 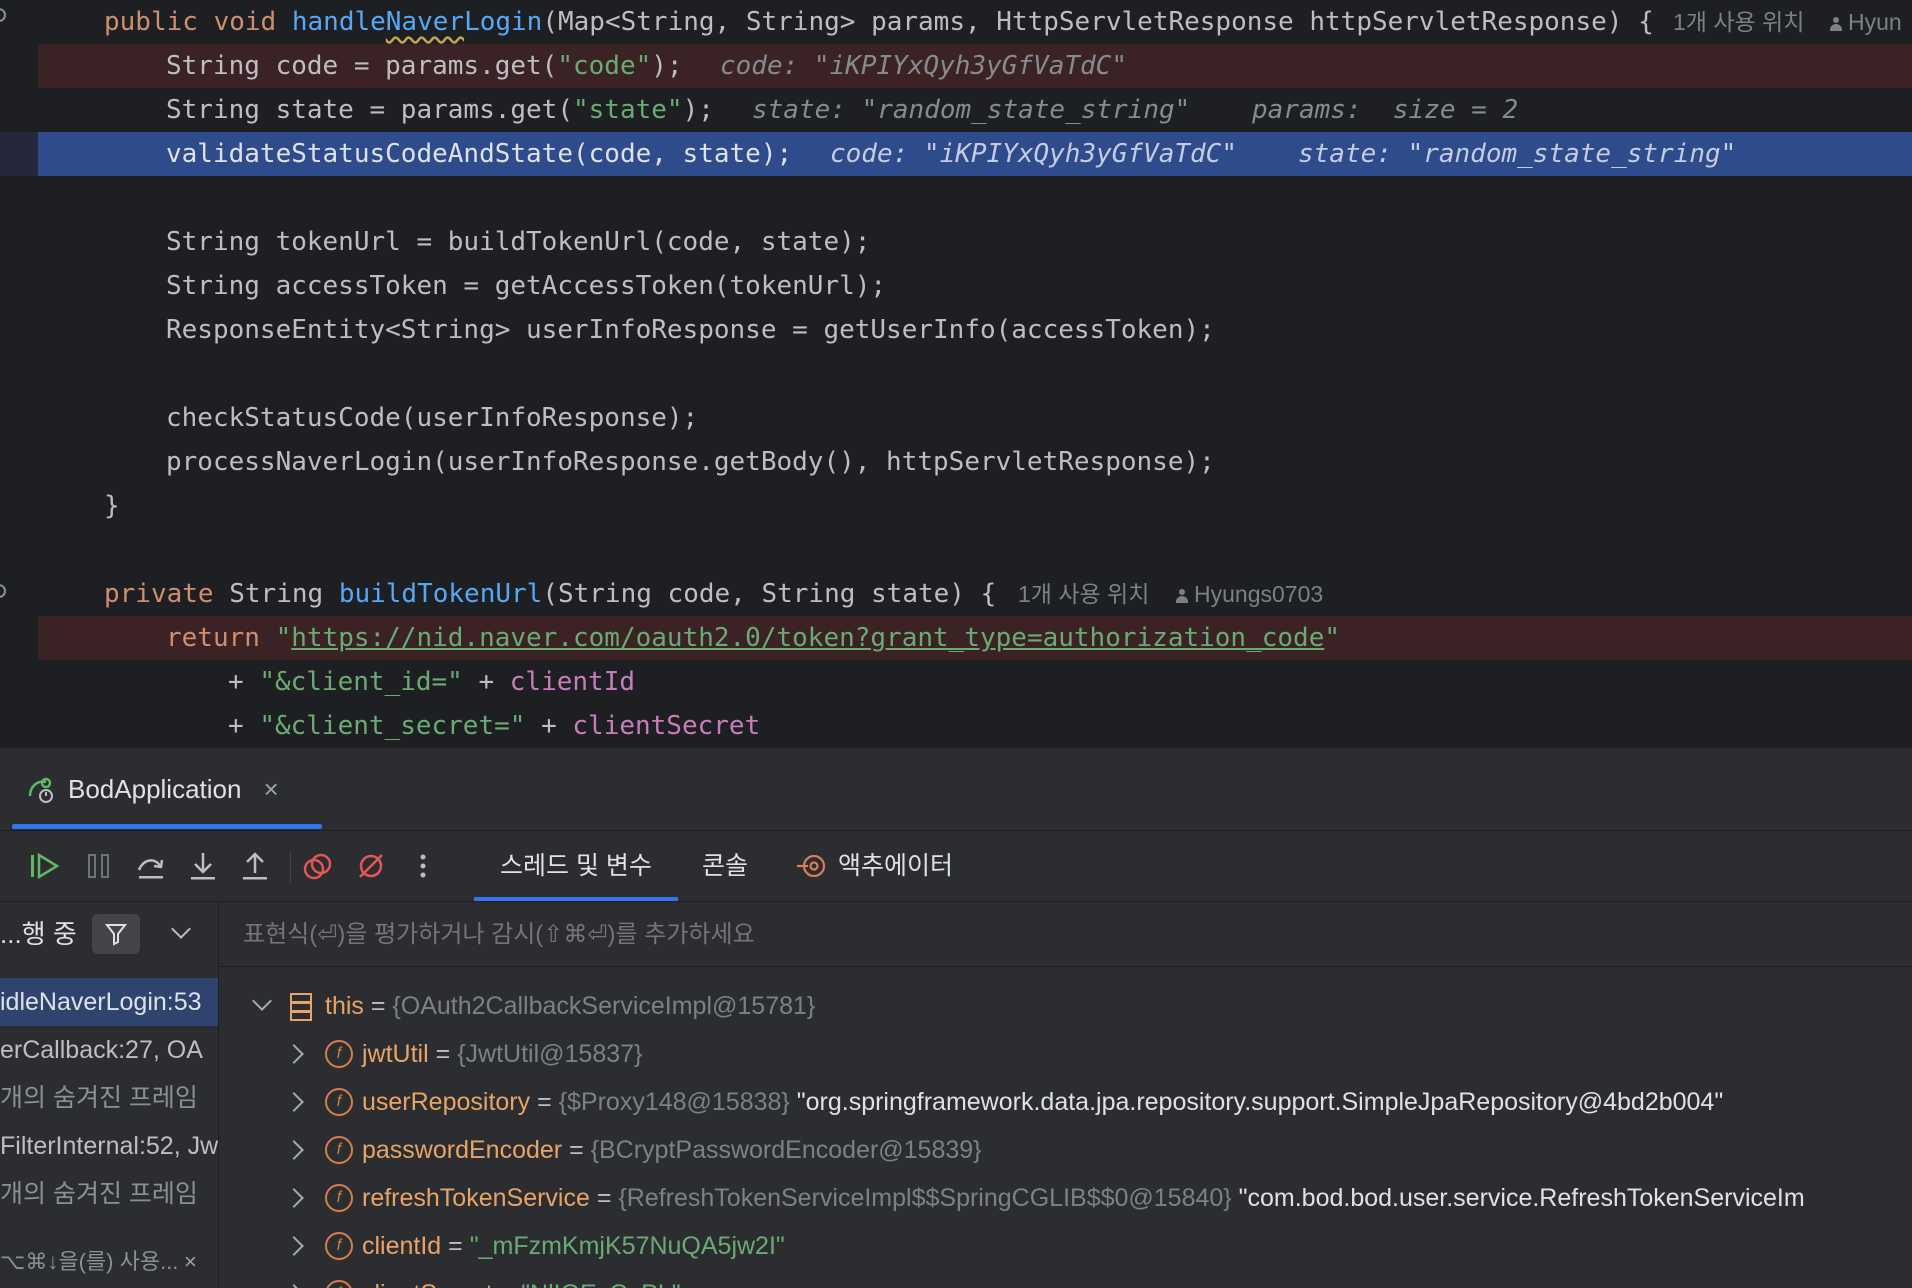 I want to click on frame-item: FilterInternal:52, Jw, so click(x=109, y=1146).